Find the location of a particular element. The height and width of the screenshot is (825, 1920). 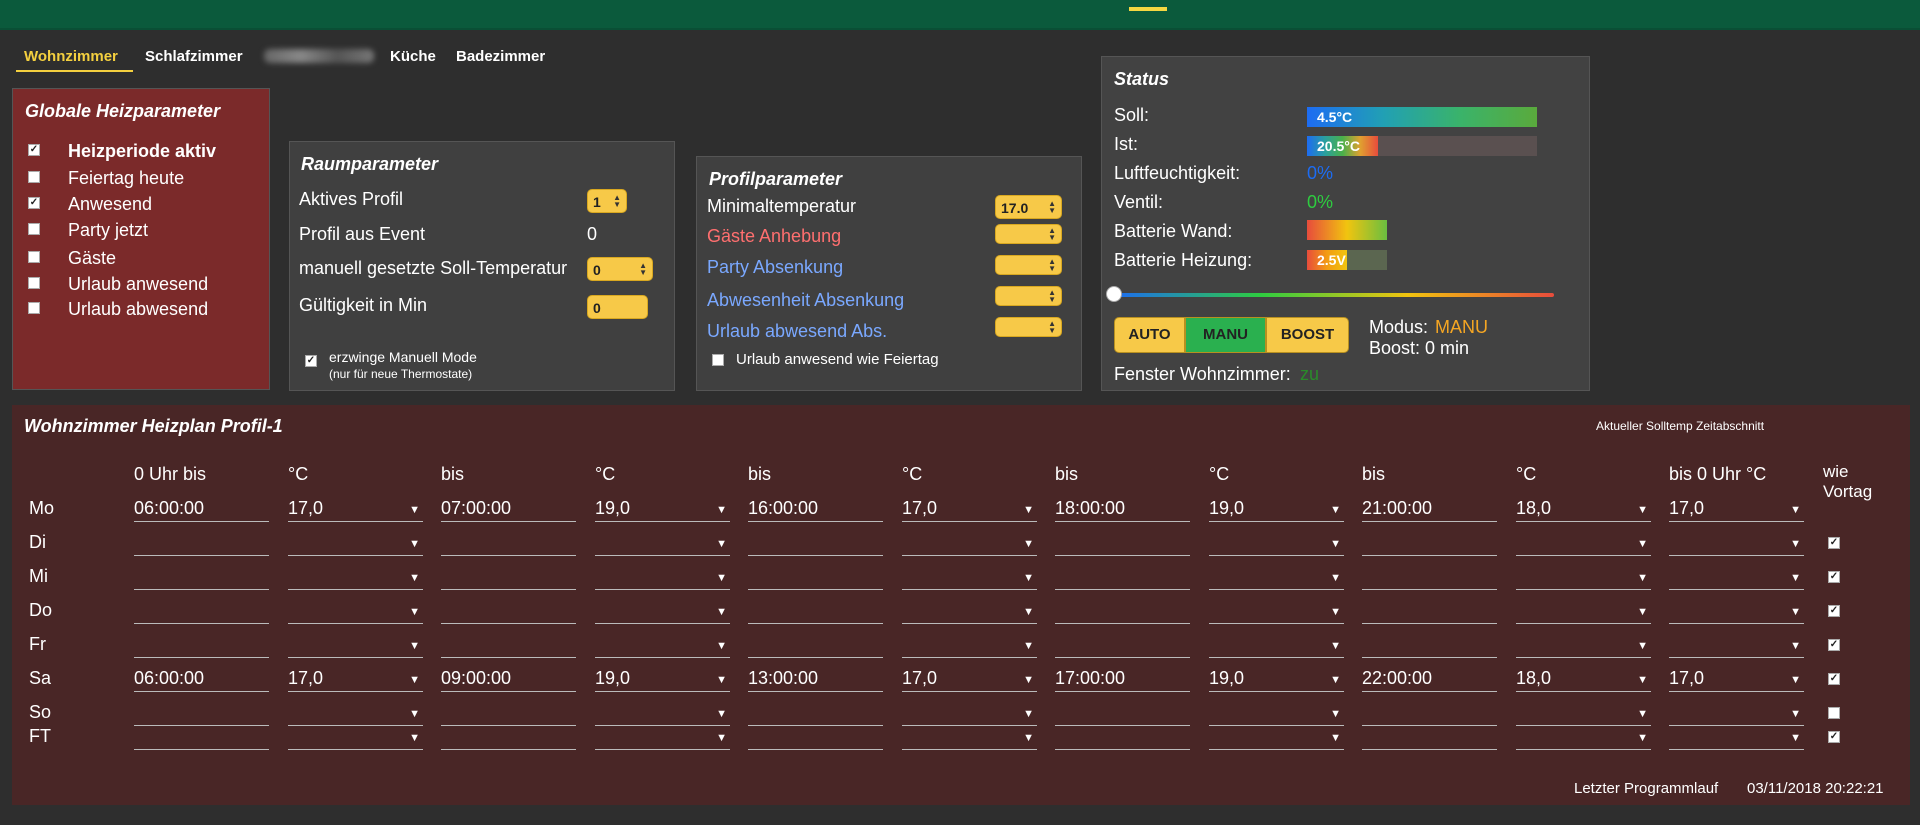

vacation-holiday-checkbox is located at coordinates (718, 360).